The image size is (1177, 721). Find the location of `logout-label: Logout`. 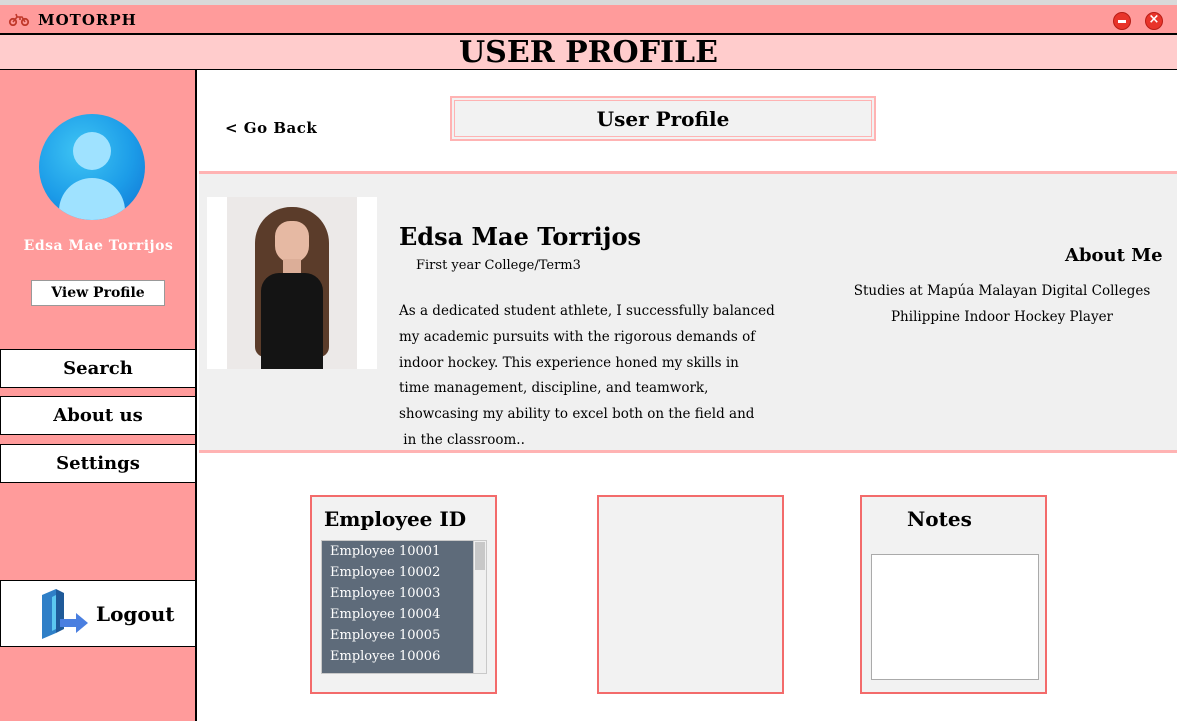

logout-label: Logout is located at coordinates (135, 614).